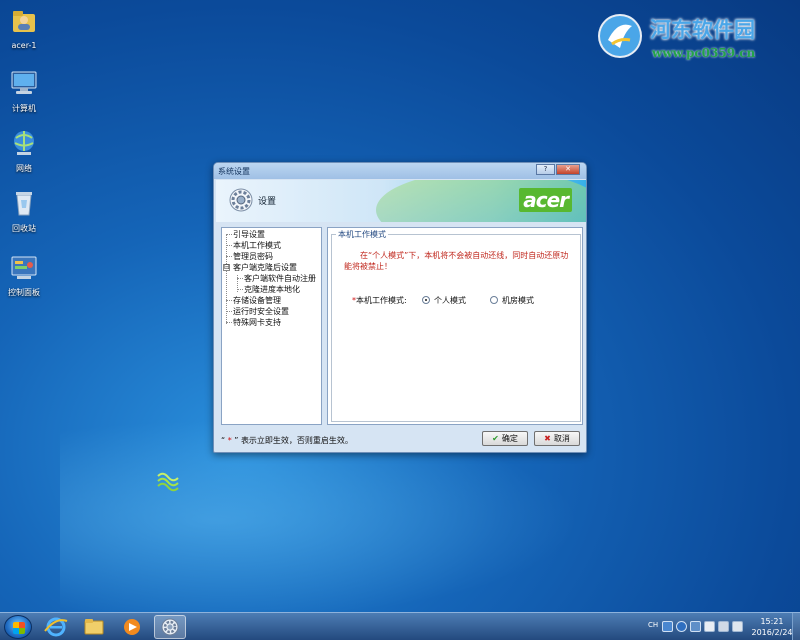 Image resolution: width=800 pixels, height=640 pixels. What do you see at coordinates (796, 626) in the screenshot?
I see `show-desktop-button` at bounding box center [796, 626].